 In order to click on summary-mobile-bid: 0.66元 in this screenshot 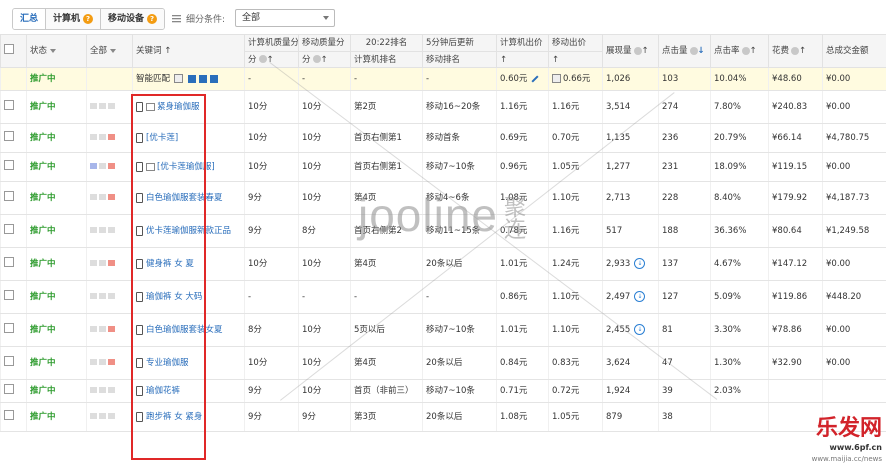, I will do `click(577, 79)`.